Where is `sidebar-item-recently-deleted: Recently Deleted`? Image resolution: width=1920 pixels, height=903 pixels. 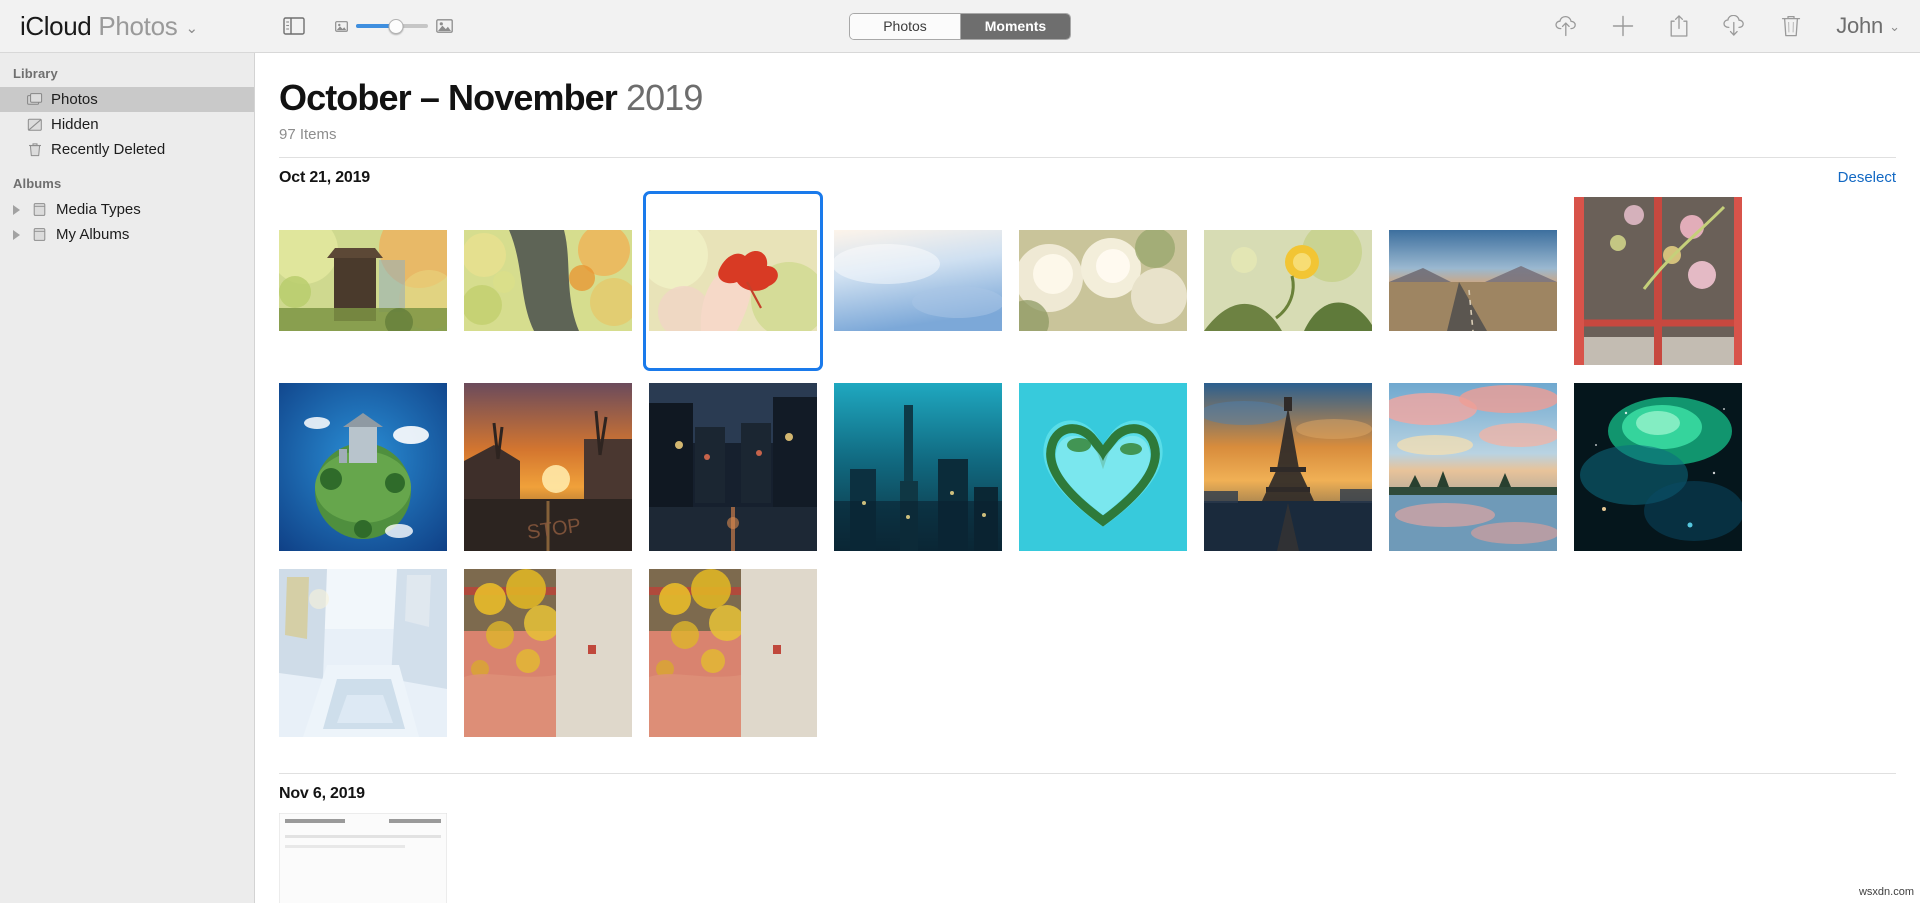 sidebar-item-recently-deleted: Recently Deleted is located at coordinates (127, 149).